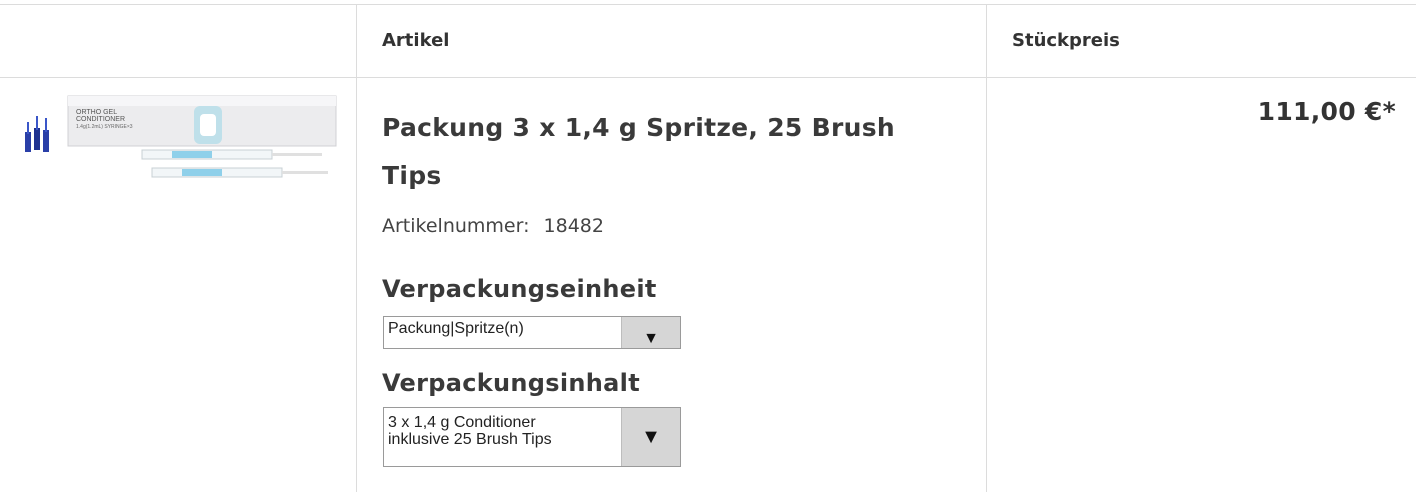  What do you see at coordinates (456, 328) in the screenshot?
I see `packaging-unit-value: Packung|Spritze(n)` at bounding box center [456, 328].